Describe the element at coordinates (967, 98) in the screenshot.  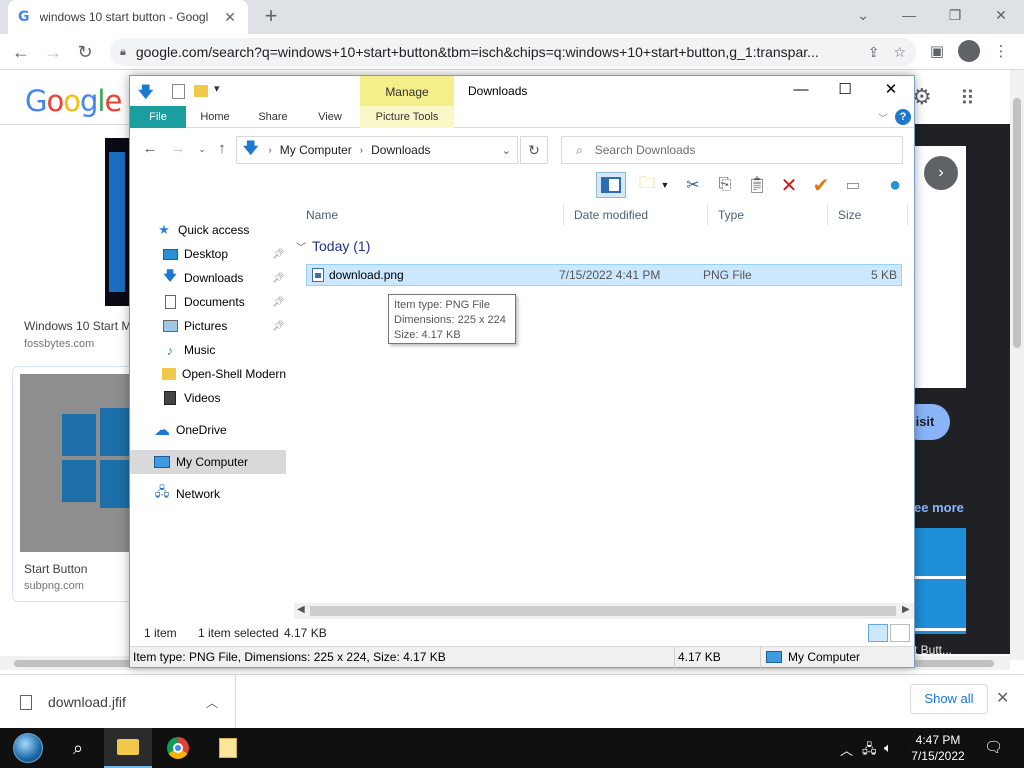
I see `apps-grid-icon: ⠿` at that location.